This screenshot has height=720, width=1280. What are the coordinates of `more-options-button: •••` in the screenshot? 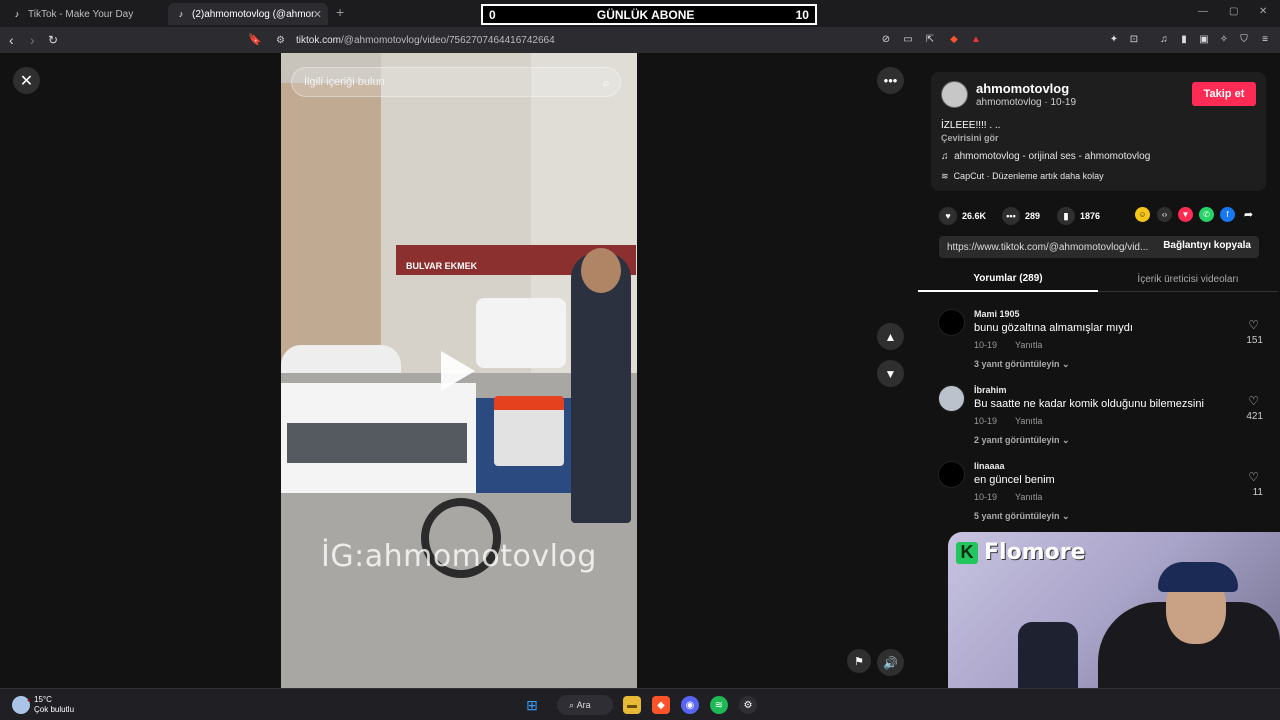 It's located at (890, 80).